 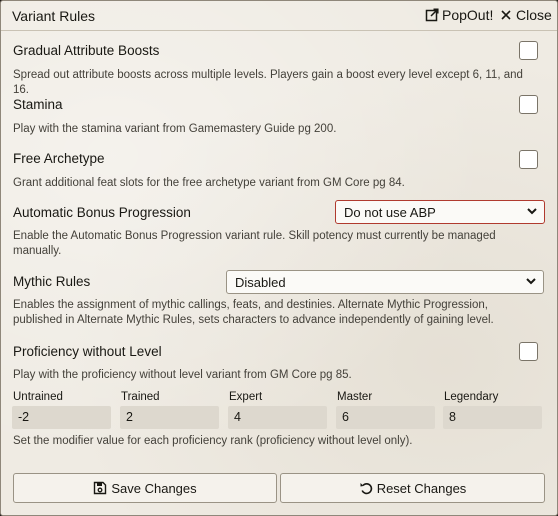 What do you see at coordinates (169, 417) in the screenshot?
I see `rank-input-trained: 2` at bounding box center [169, 417].